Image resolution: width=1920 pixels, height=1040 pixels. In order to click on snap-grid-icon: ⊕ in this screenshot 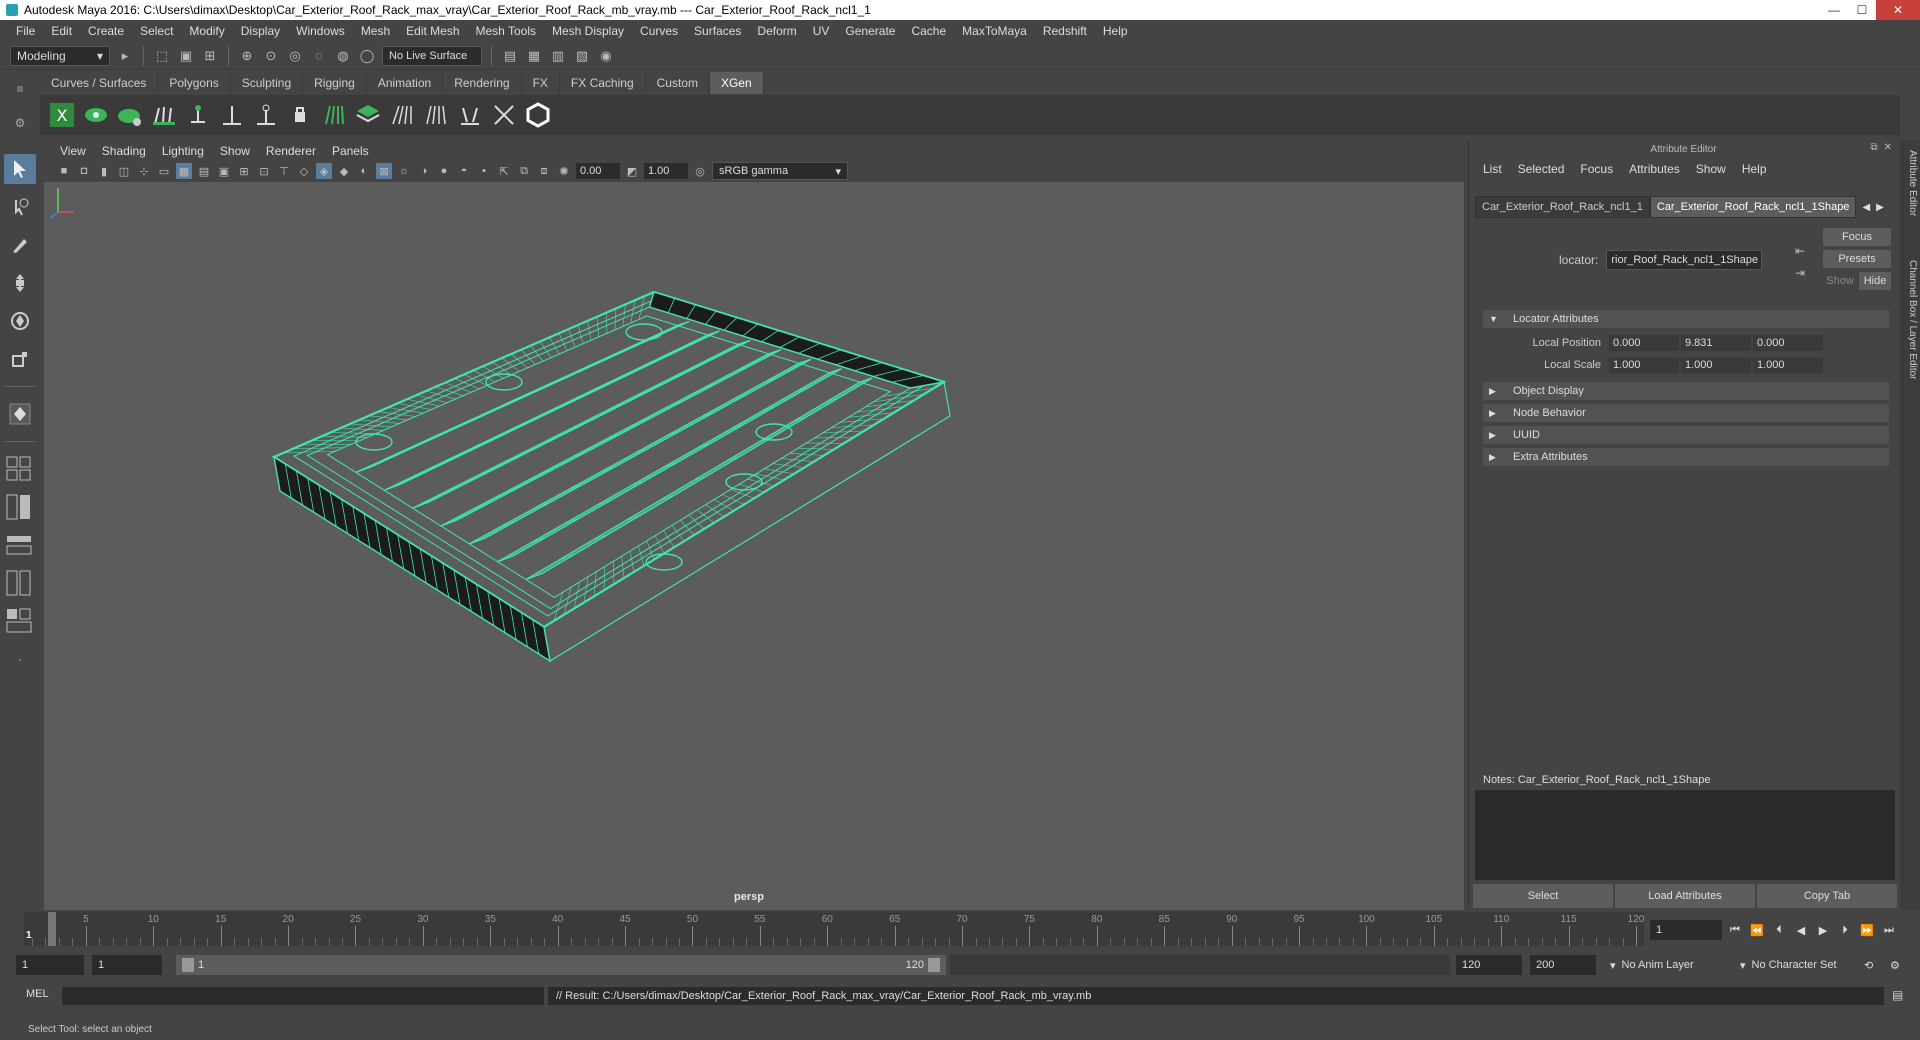, I will do `click(247, 56)`.